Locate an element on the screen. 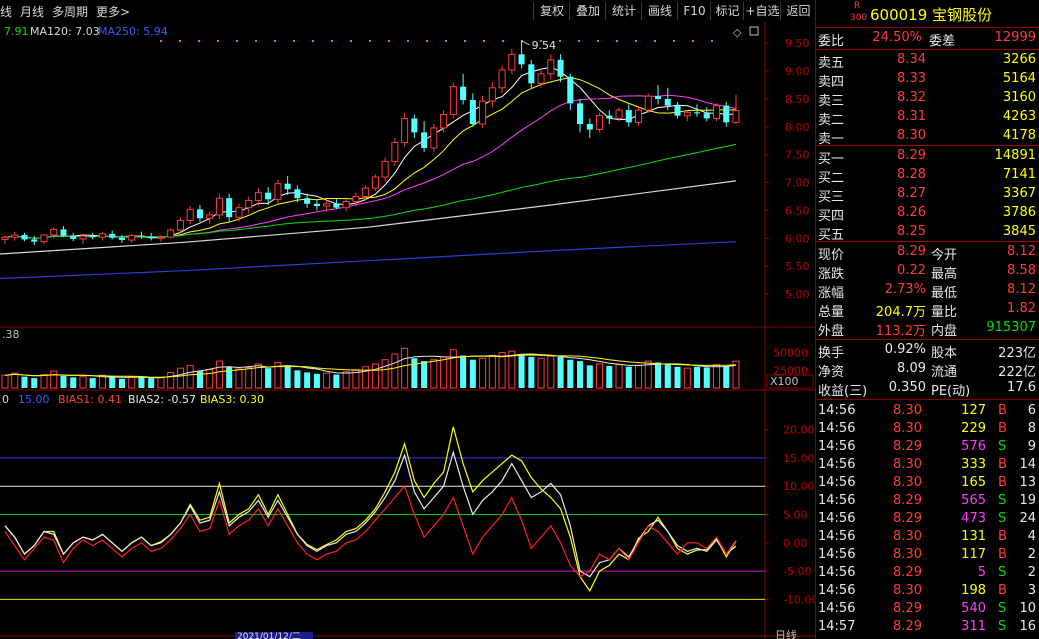 The image size is (1039, 639). sell-row-4: 卖一 8.30 4178 is located at coordinates (927, 137).